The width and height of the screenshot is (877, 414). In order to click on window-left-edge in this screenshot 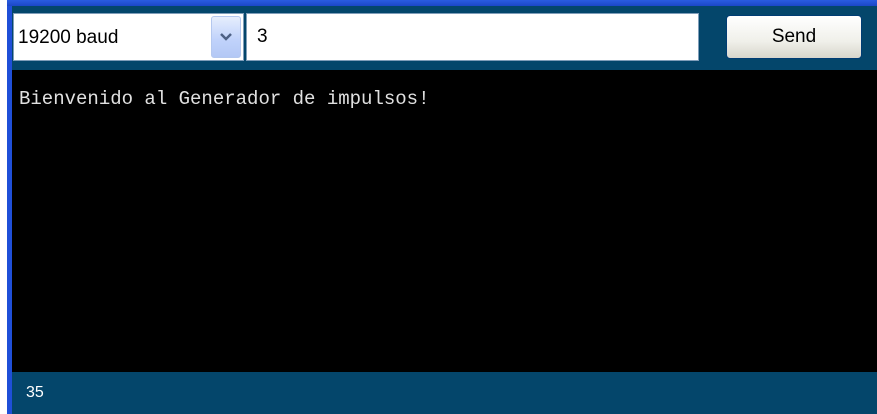, I will do `click(3, 207)`.